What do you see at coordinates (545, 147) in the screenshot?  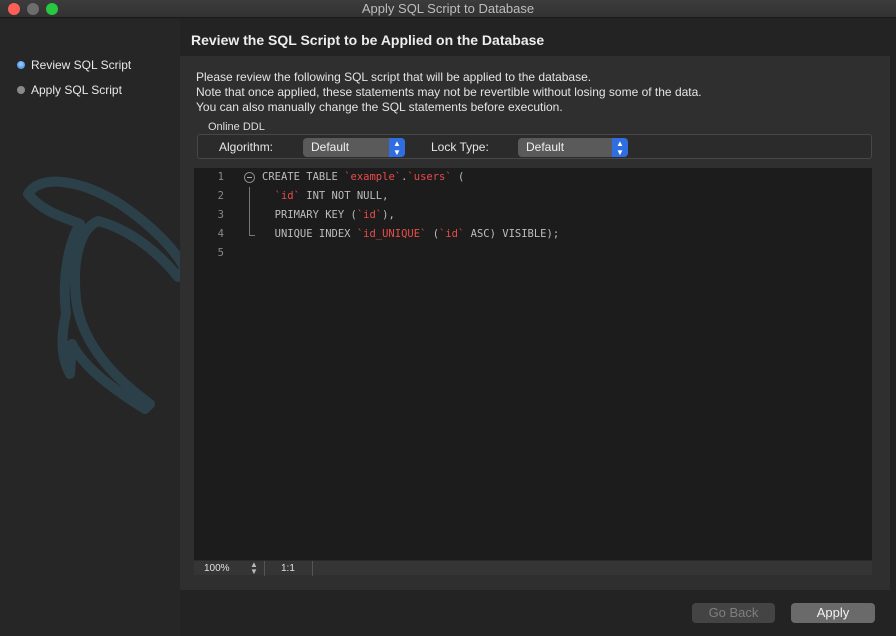 I see `lock-type-select-value: Default` at bounding box center [545, 147].